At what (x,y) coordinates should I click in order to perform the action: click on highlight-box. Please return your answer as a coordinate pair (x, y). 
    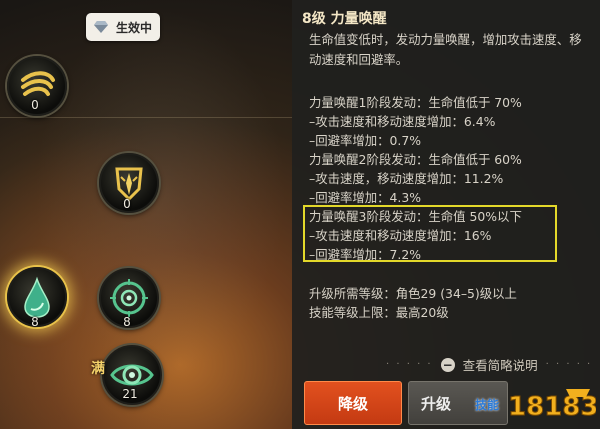
    Looking at the image, I should click on (430, 233).